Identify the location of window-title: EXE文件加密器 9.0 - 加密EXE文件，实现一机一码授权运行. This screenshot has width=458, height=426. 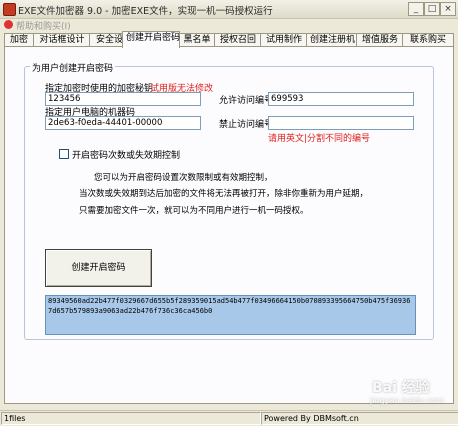
(145, 11).